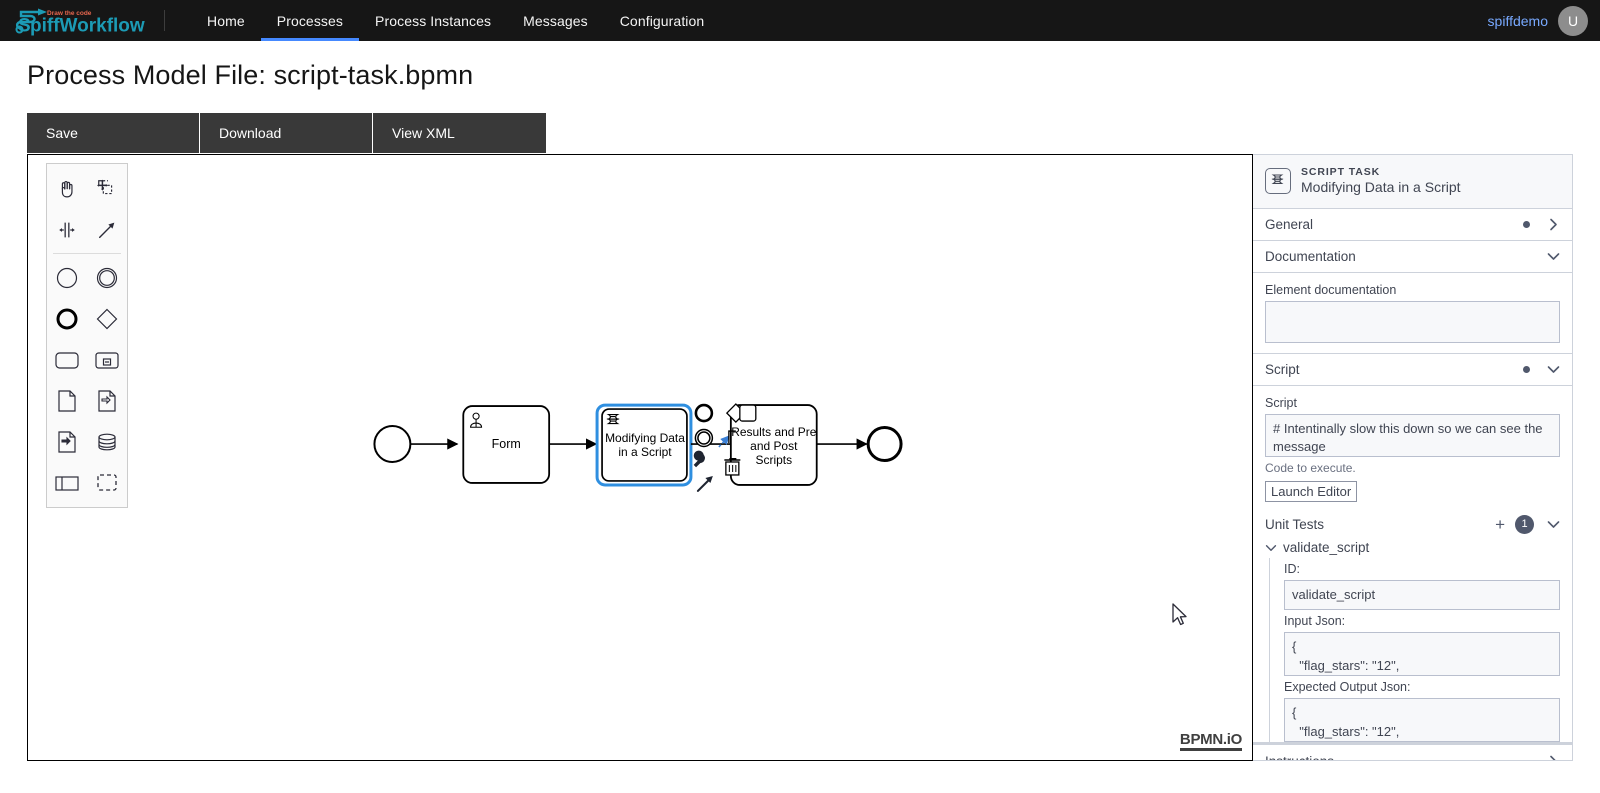  Describe the element at coordinates (1331, 289) in the screenshot. I see `element-documentation-label: Element documentation` at that location.